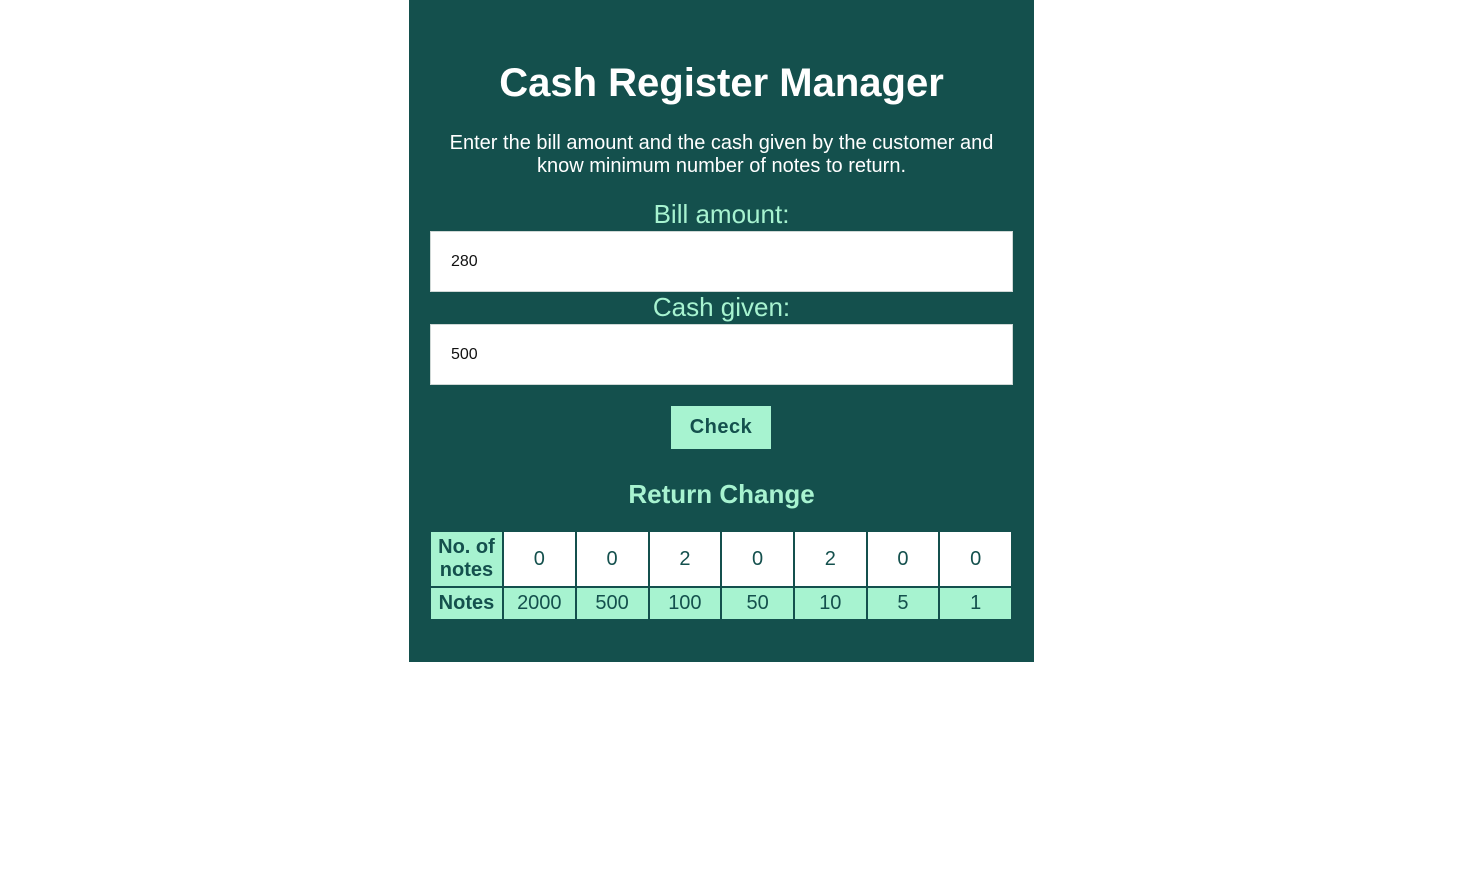 Image resolution: width=1458 pixels, height=876 pixels. What do you see at coordinates (721, 354) in the screenshot?
I see `cash-given-input` at bounding box center [721, 354].